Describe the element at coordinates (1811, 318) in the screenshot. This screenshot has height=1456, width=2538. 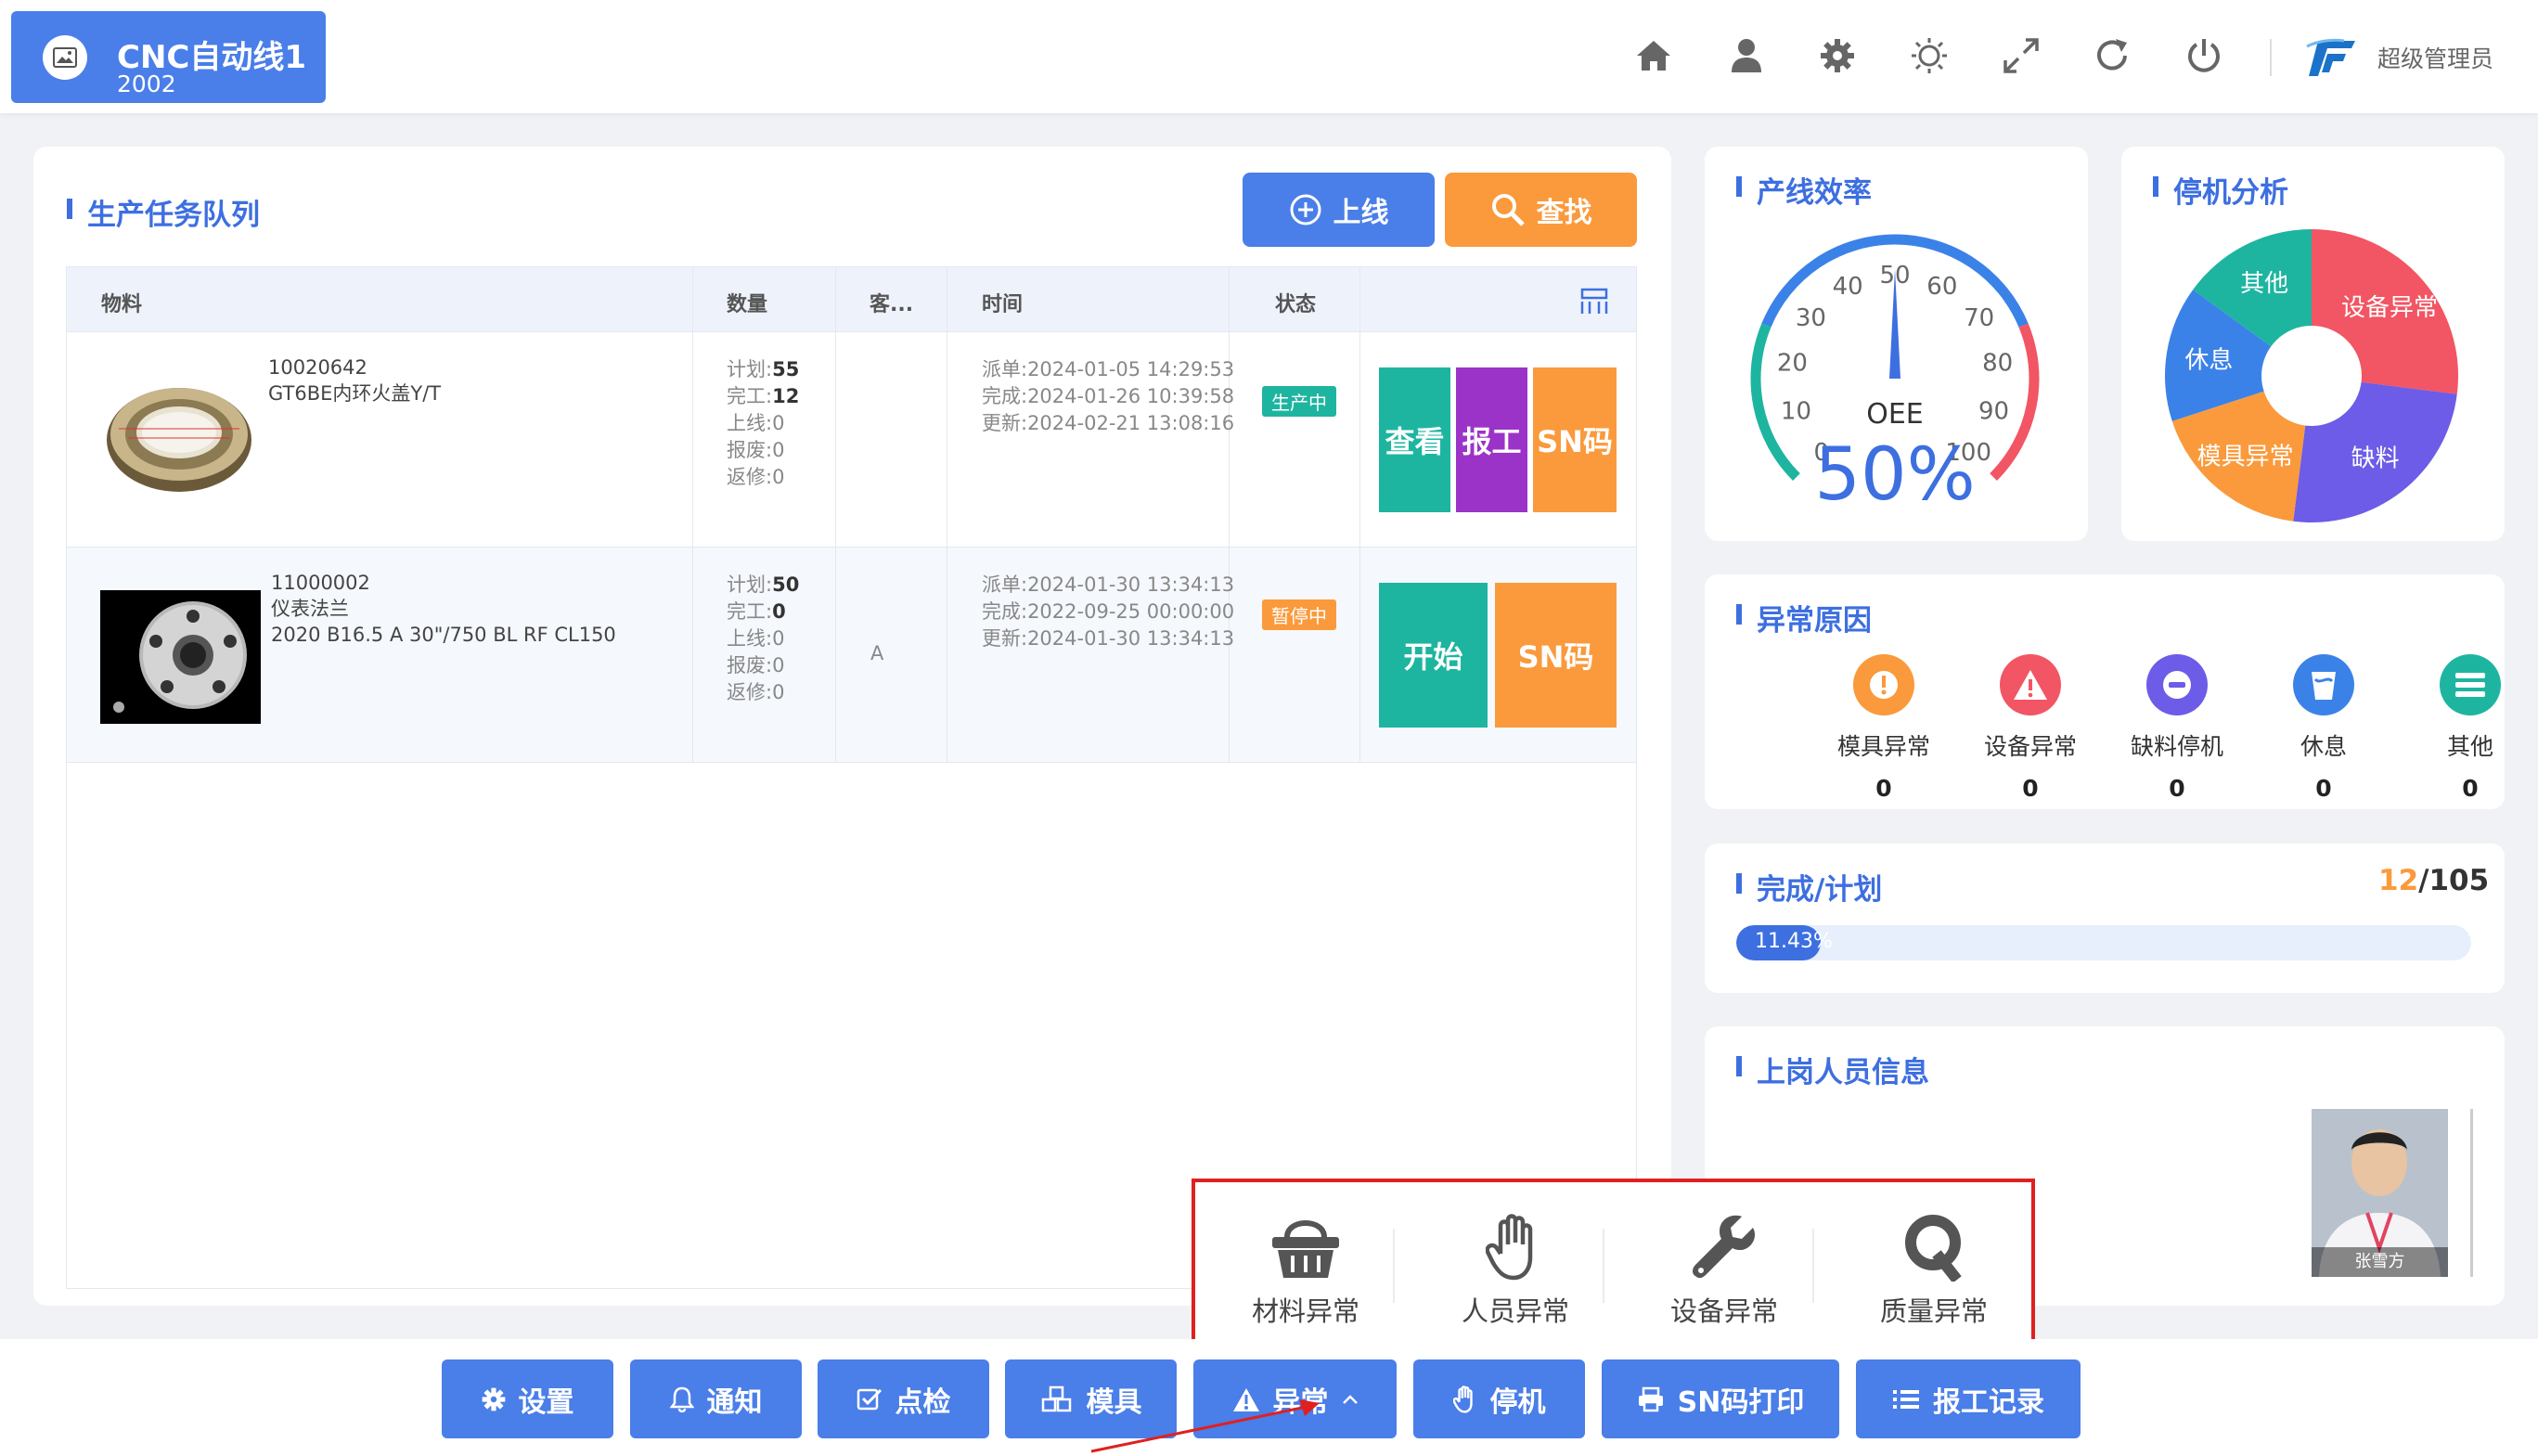
I see `gauge-tick-label: 30` at that location.